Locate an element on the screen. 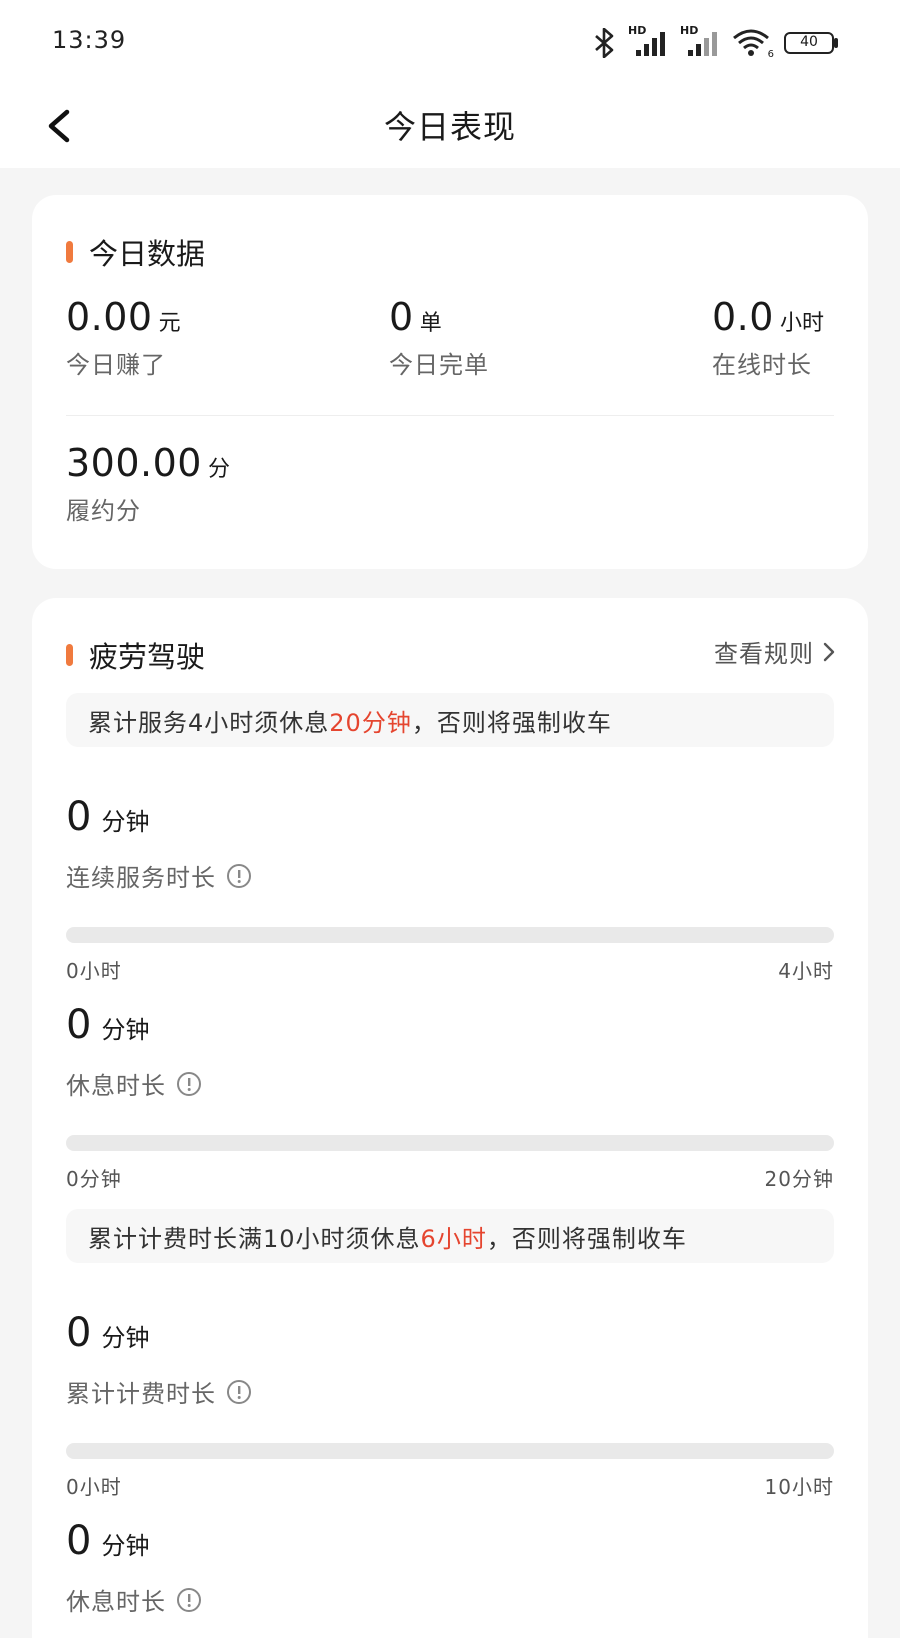 This screenshot has width=900, height=1638. notice-service-rule: 累计服务4小时须休息 20分钟 ，否则将强制收车 is located at coordinates (450, 720).